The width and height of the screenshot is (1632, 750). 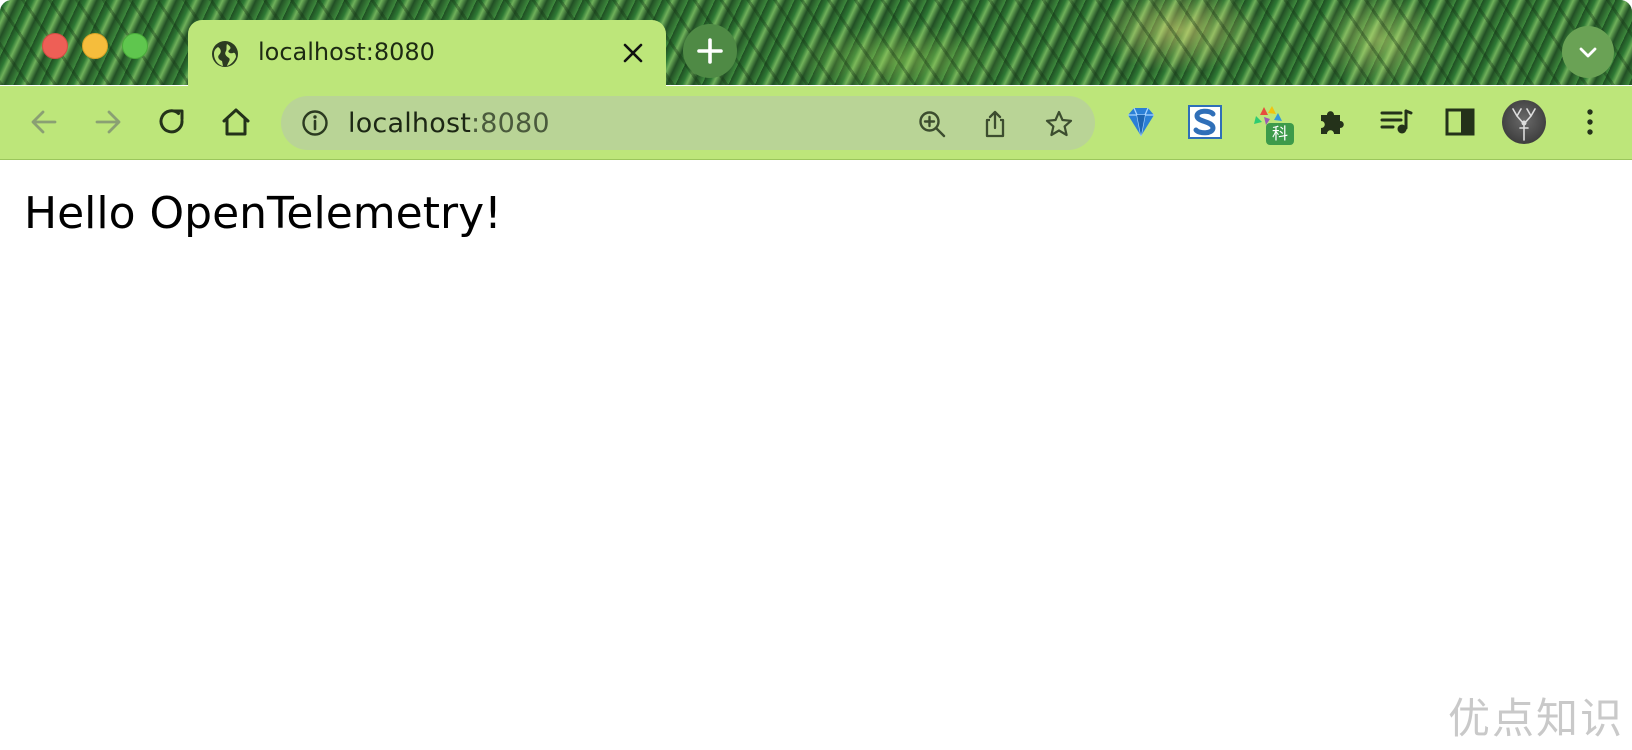 I want to click on minimize-window-button, so click(x=95, y=46).